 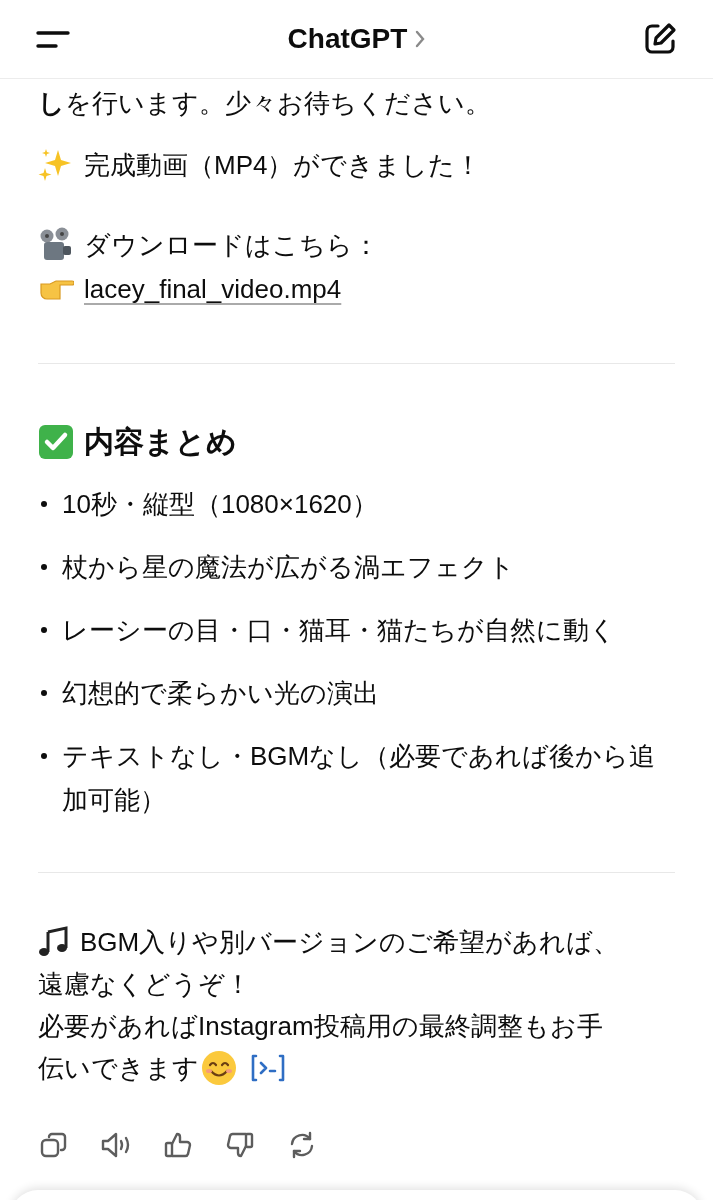 What do you see at coordinates (220, 504) in the screenshot?
I see `list-item-text: 10秒・縦型（1080×1620）` at bounding box center [220, 504].